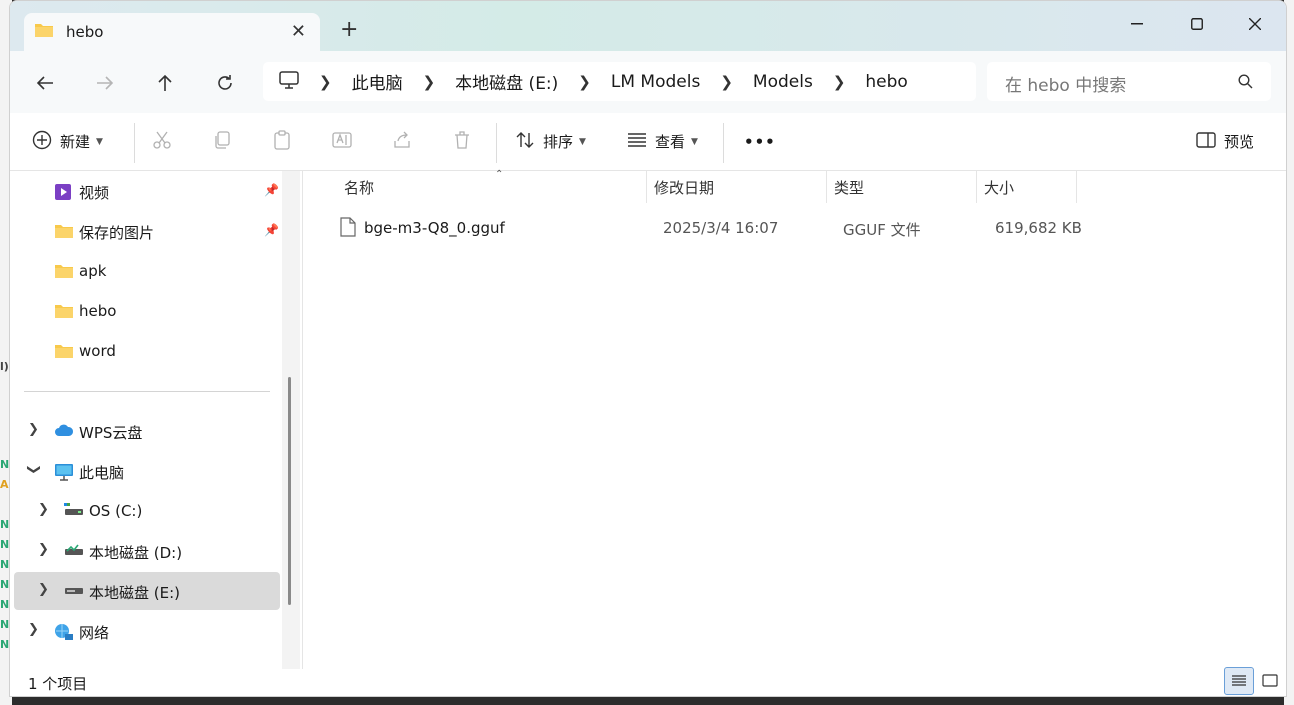  Describe the element at coordinates (94, 633) in the screenshot. I see `sidebar-item-label: 网络` at that location.